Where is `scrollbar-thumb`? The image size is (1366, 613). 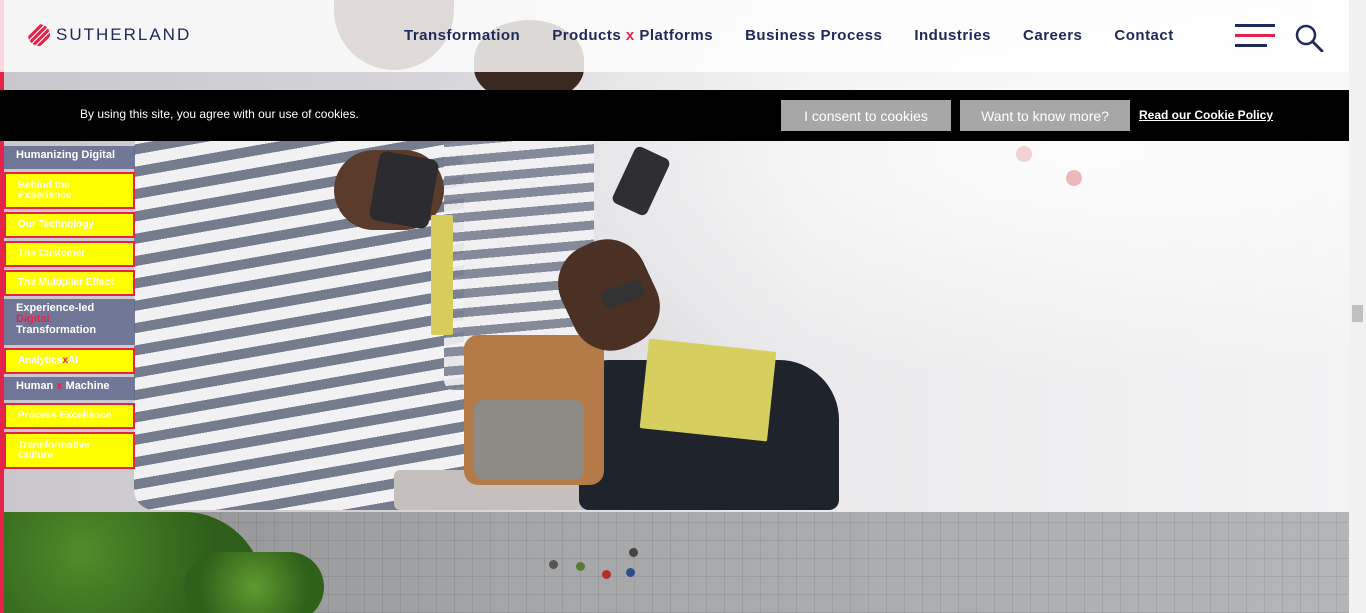
scrollbar-thumb is located at coordinates (1357, 313).